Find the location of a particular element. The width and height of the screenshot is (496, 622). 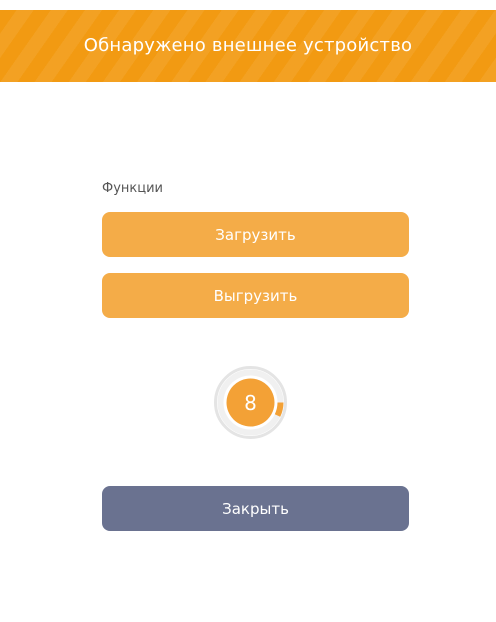

dialog-header: Обнаружено внешнее устройство is located at coordinates (248, 46).